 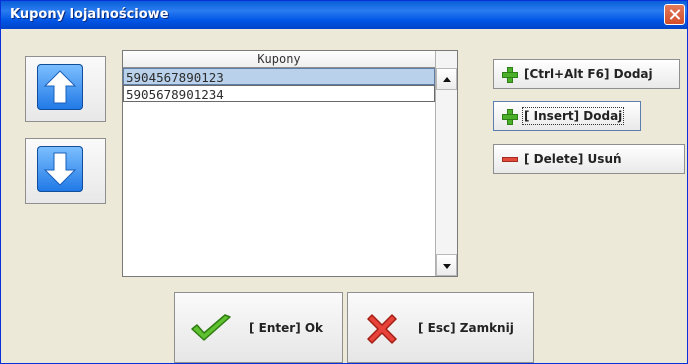 What do you see at coordinates (279, 59) in the screenshot?
I see `list-column-header: Kupony` at bounding box center [279, 59].